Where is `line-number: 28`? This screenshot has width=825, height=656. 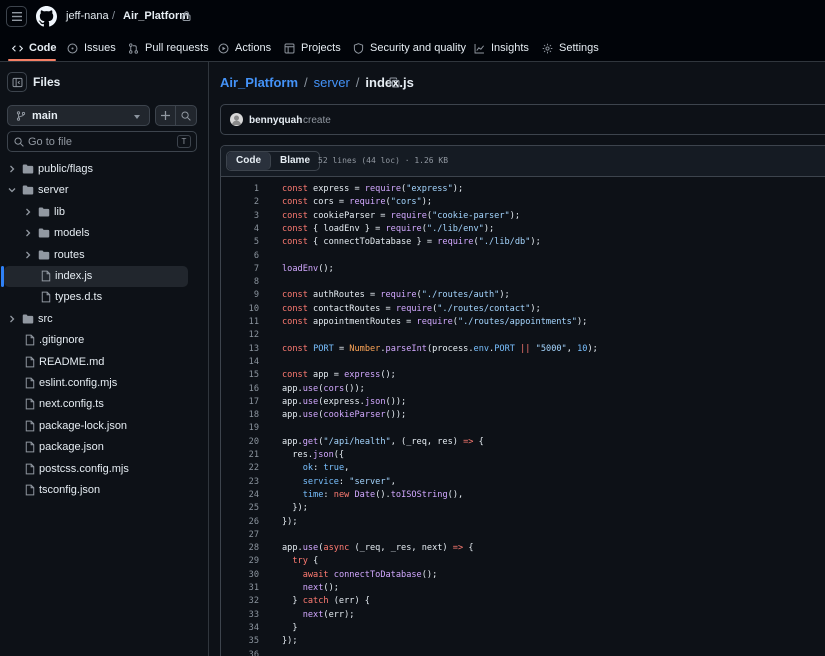 line-number: 28 is located at coordinates (240, 548).